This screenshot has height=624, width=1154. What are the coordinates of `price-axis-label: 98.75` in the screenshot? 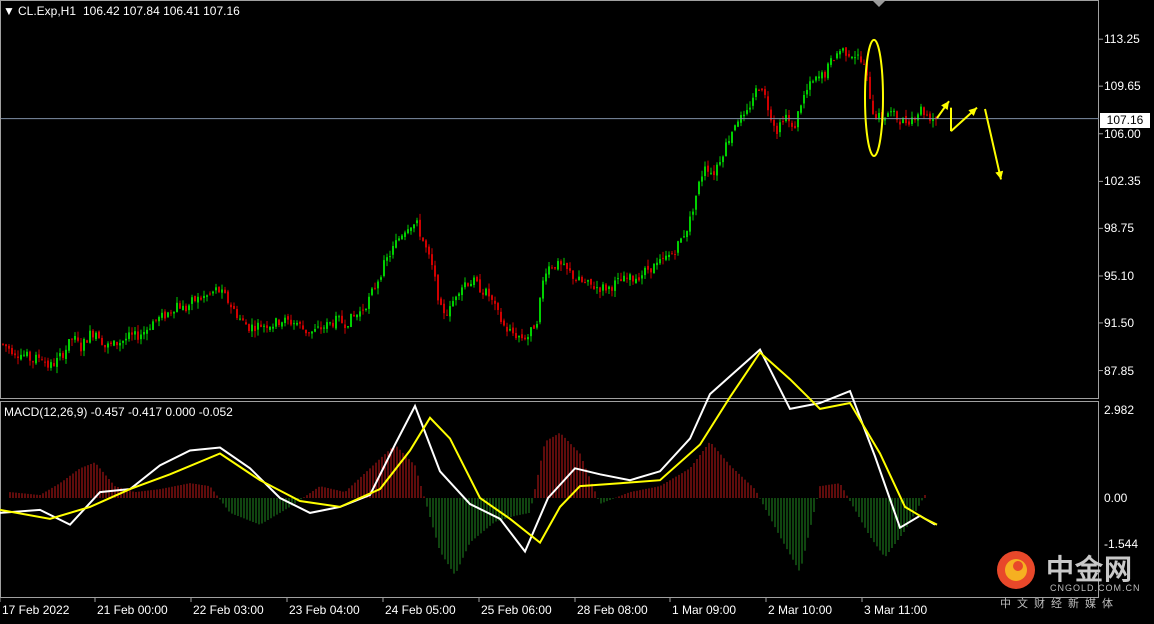 It's located at (1119, 228).